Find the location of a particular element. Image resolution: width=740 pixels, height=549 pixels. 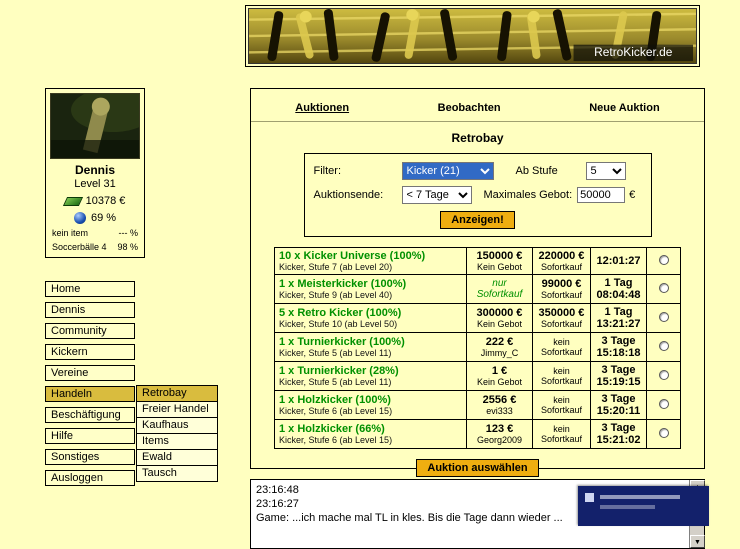

bid-amount: 150000 € is located at coordinates (499, 256).